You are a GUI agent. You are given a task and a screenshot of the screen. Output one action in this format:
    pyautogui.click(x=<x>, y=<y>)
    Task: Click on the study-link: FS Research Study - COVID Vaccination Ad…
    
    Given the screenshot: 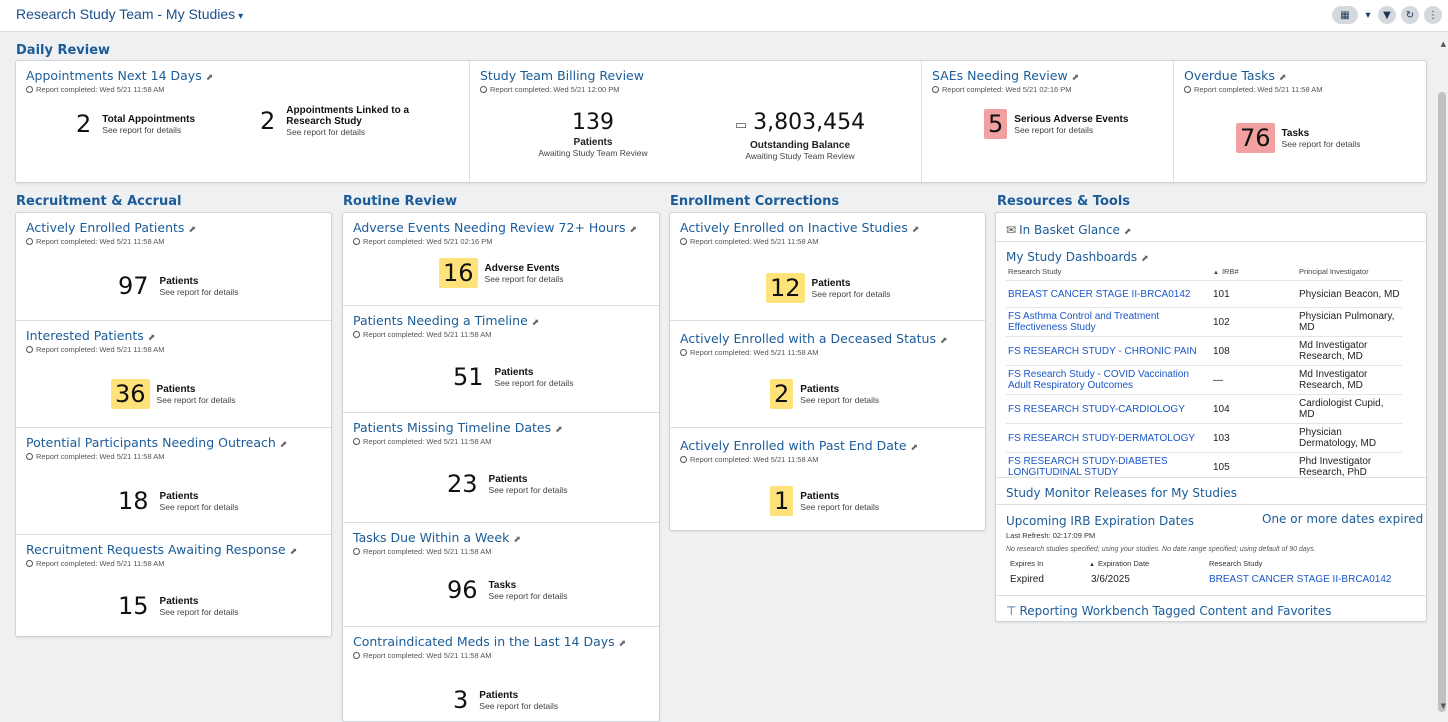 What is the action you would take?
    pyautogui.click(x=1098, y=380)
    